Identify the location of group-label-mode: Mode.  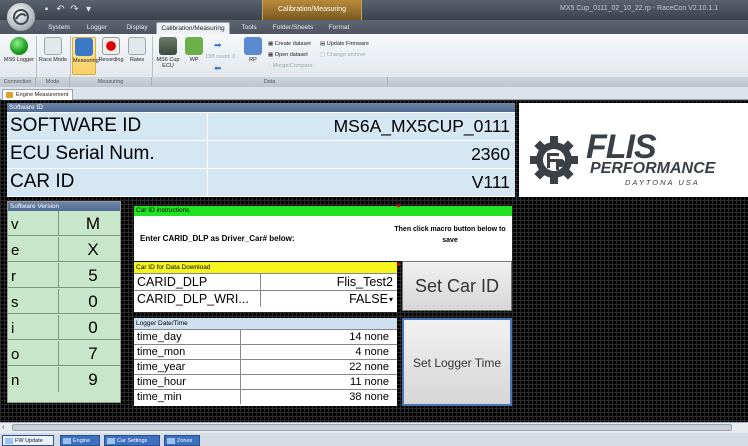
(53, 82).